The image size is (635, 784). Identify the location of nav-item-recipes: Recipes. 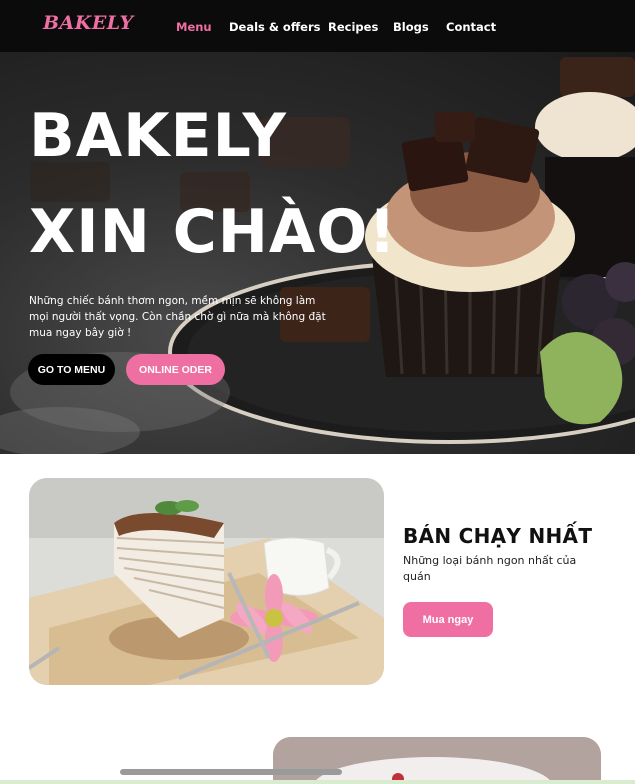
(353, 27).